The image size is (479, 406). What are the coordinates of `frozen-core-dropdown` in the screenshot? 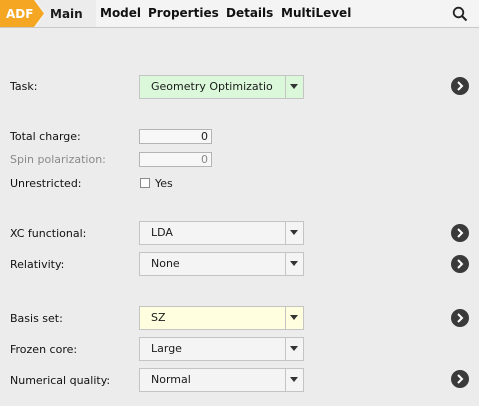 It's located at (294, 349).